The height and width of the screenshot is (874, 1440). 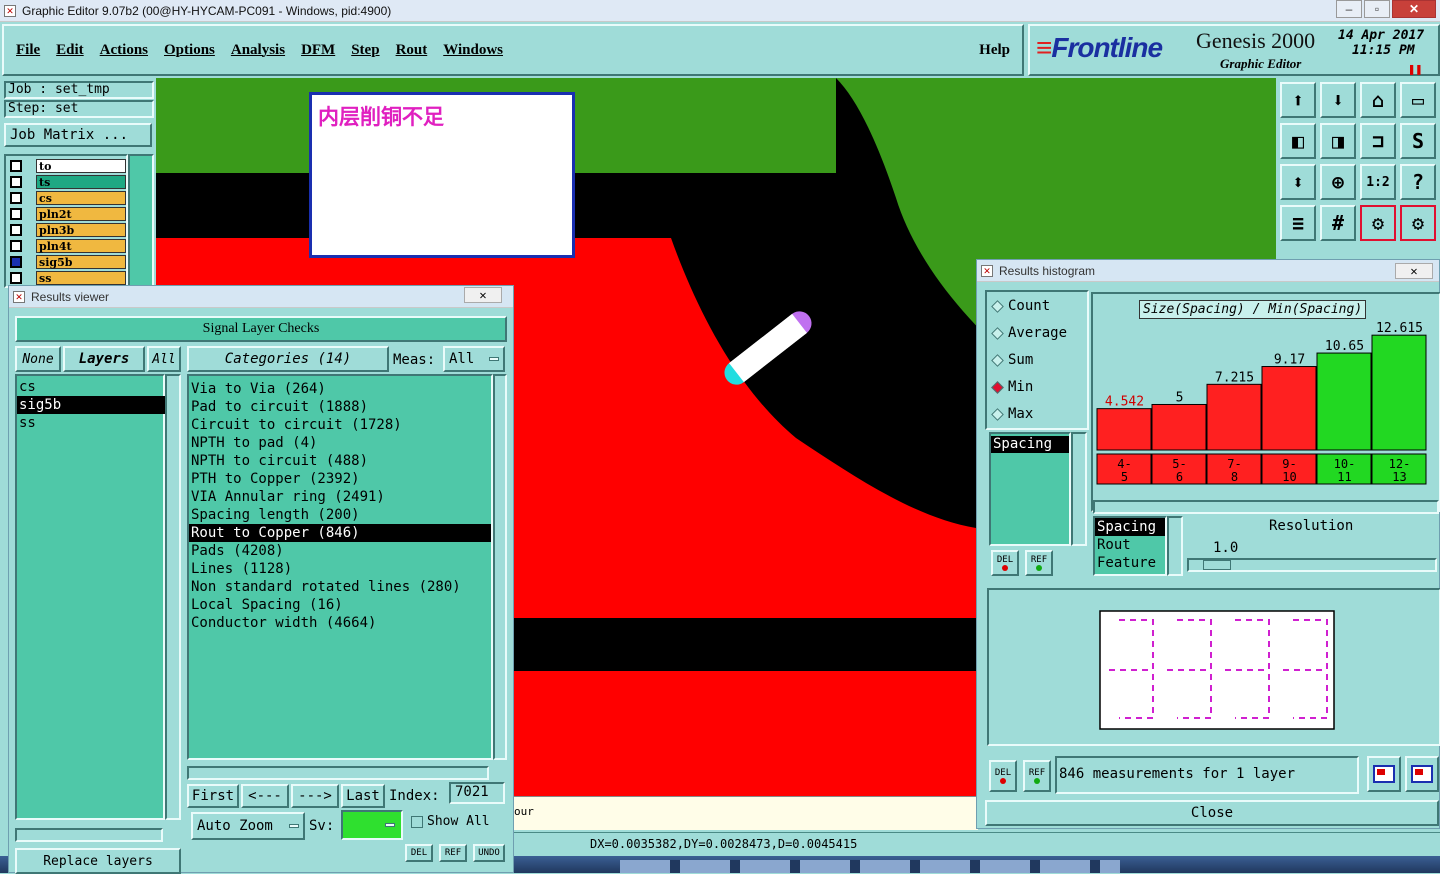 What do you see at coordinates (1378, 100) in the screenshot?
I see `home-icon: ⌂` at bounding box center [1378, 100].